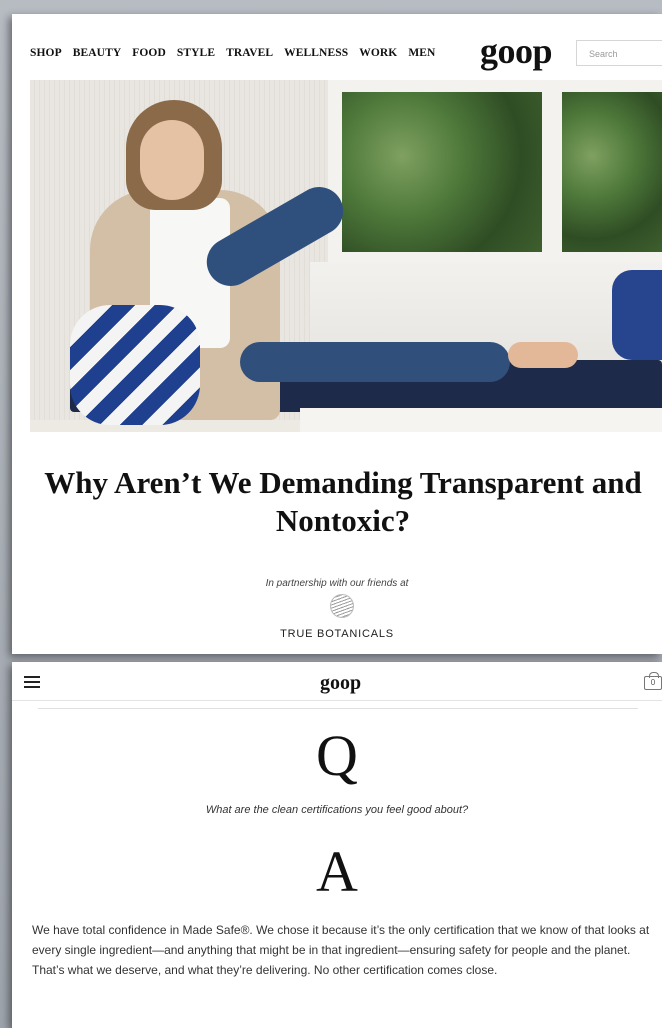  I want to click on nav-item-food: FOOD, so click(149, 53).